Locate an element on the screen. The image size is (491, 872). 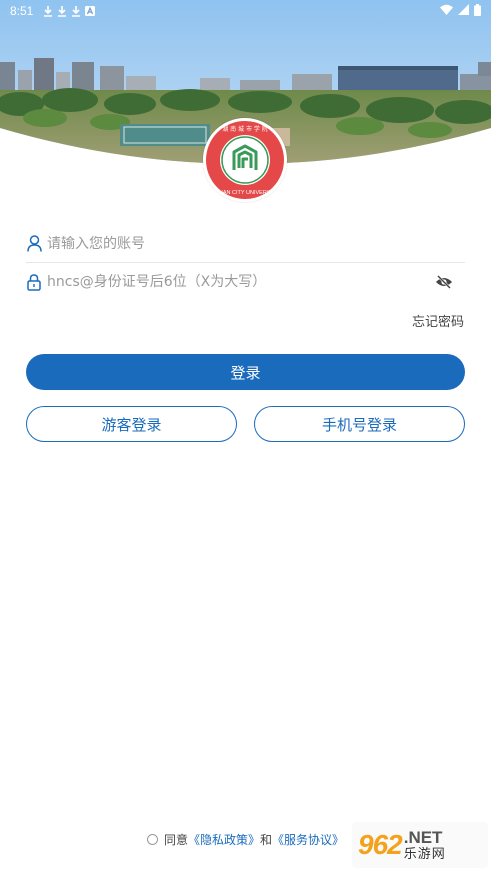
app-icon is located at coordinates (90, 11).